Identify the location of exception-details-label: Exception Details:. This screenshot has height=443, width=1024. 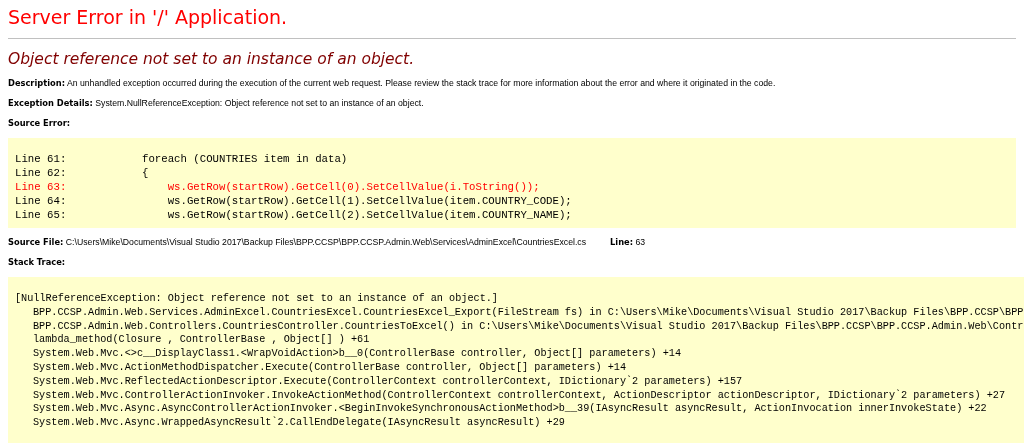
(50, 103).